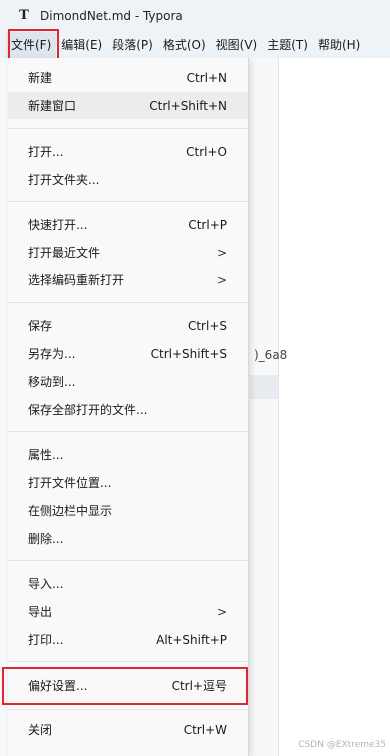 The height and width of the screenshot is (756, 390). Describe the element at coordinates (128, 510) in the screenshot. I see `menu-reveal-in-sidebar: 在侧边栏中显示` at that location.